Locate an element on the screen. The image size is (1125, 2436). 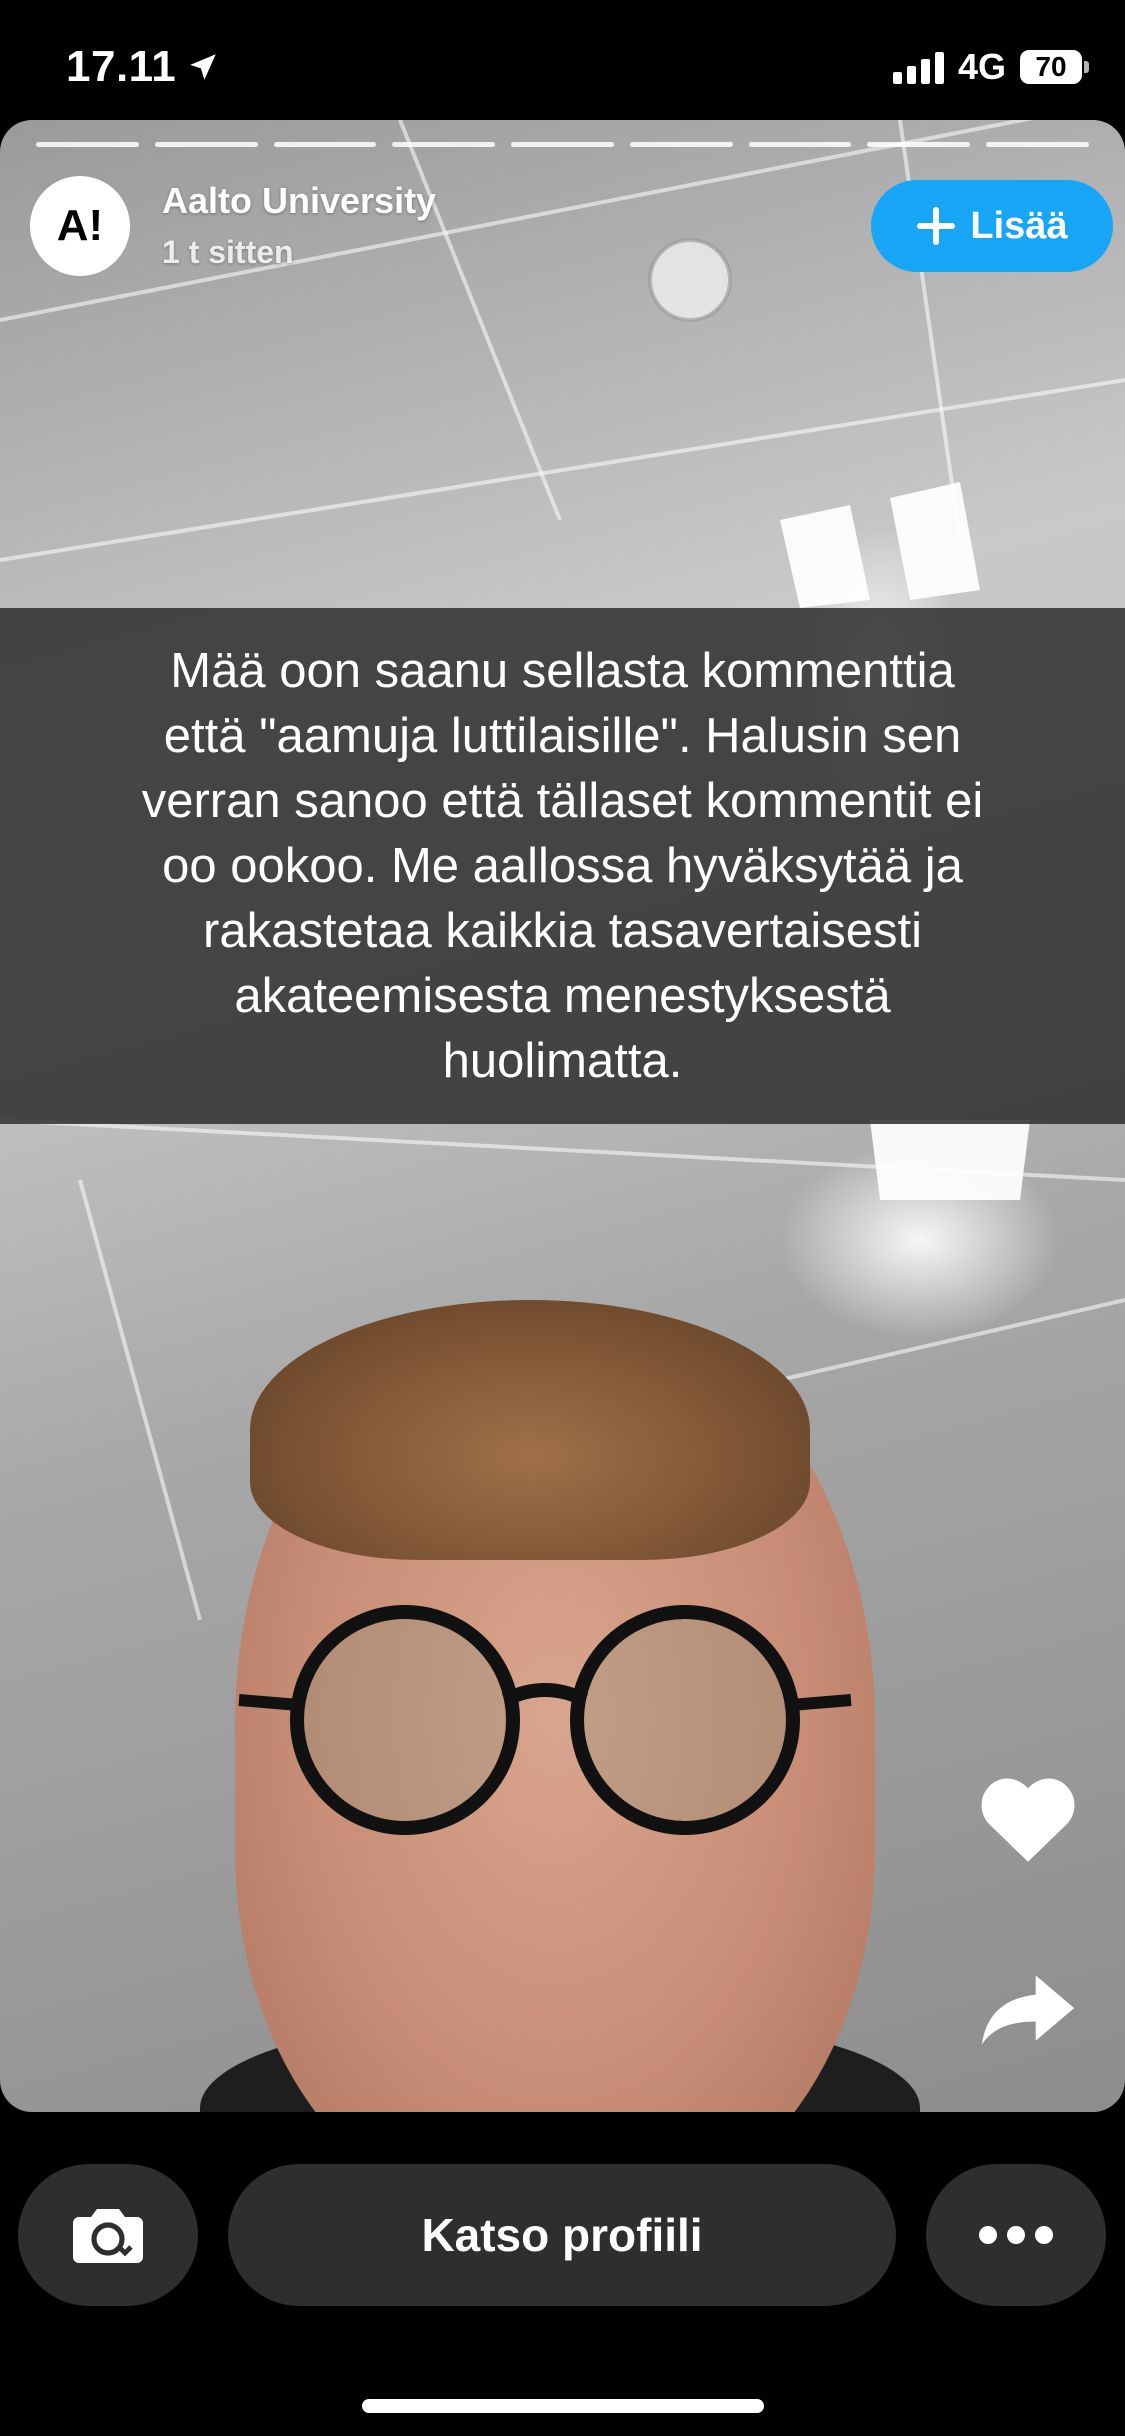
heart-icon is located at coordinates (1028, 1818).